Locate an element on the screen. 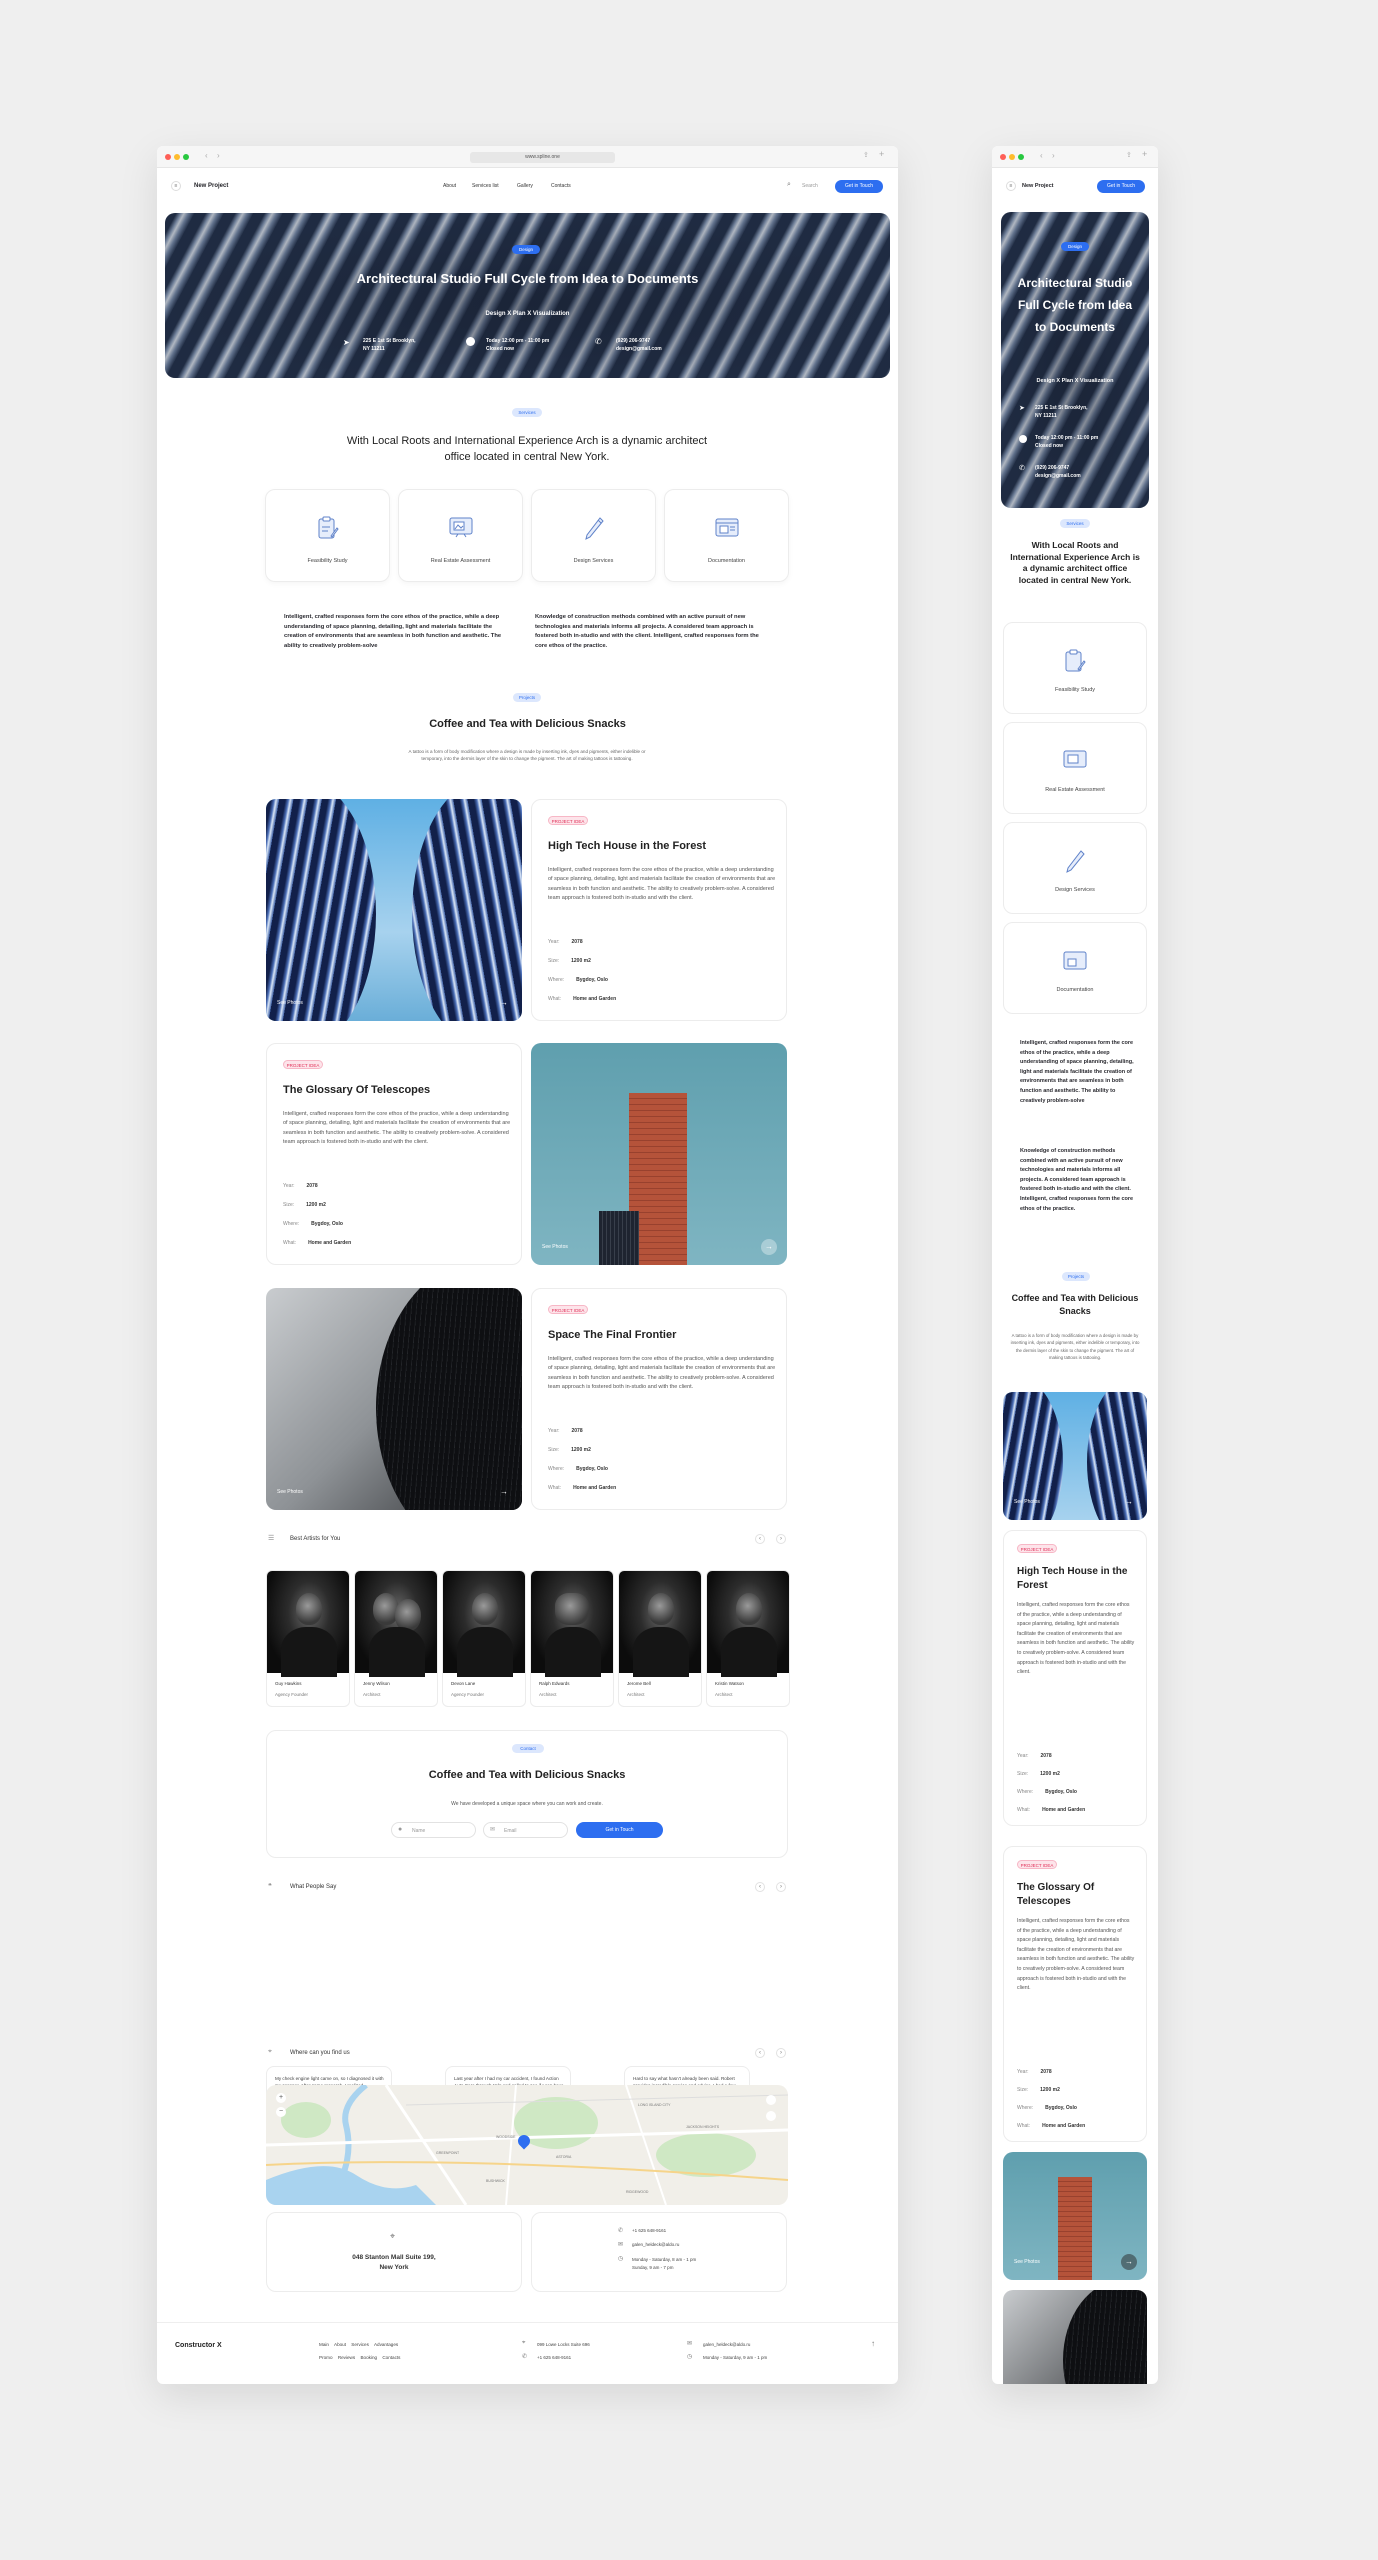  contact-submit-button: Get in Touch is located at coordinates (619, 1830).